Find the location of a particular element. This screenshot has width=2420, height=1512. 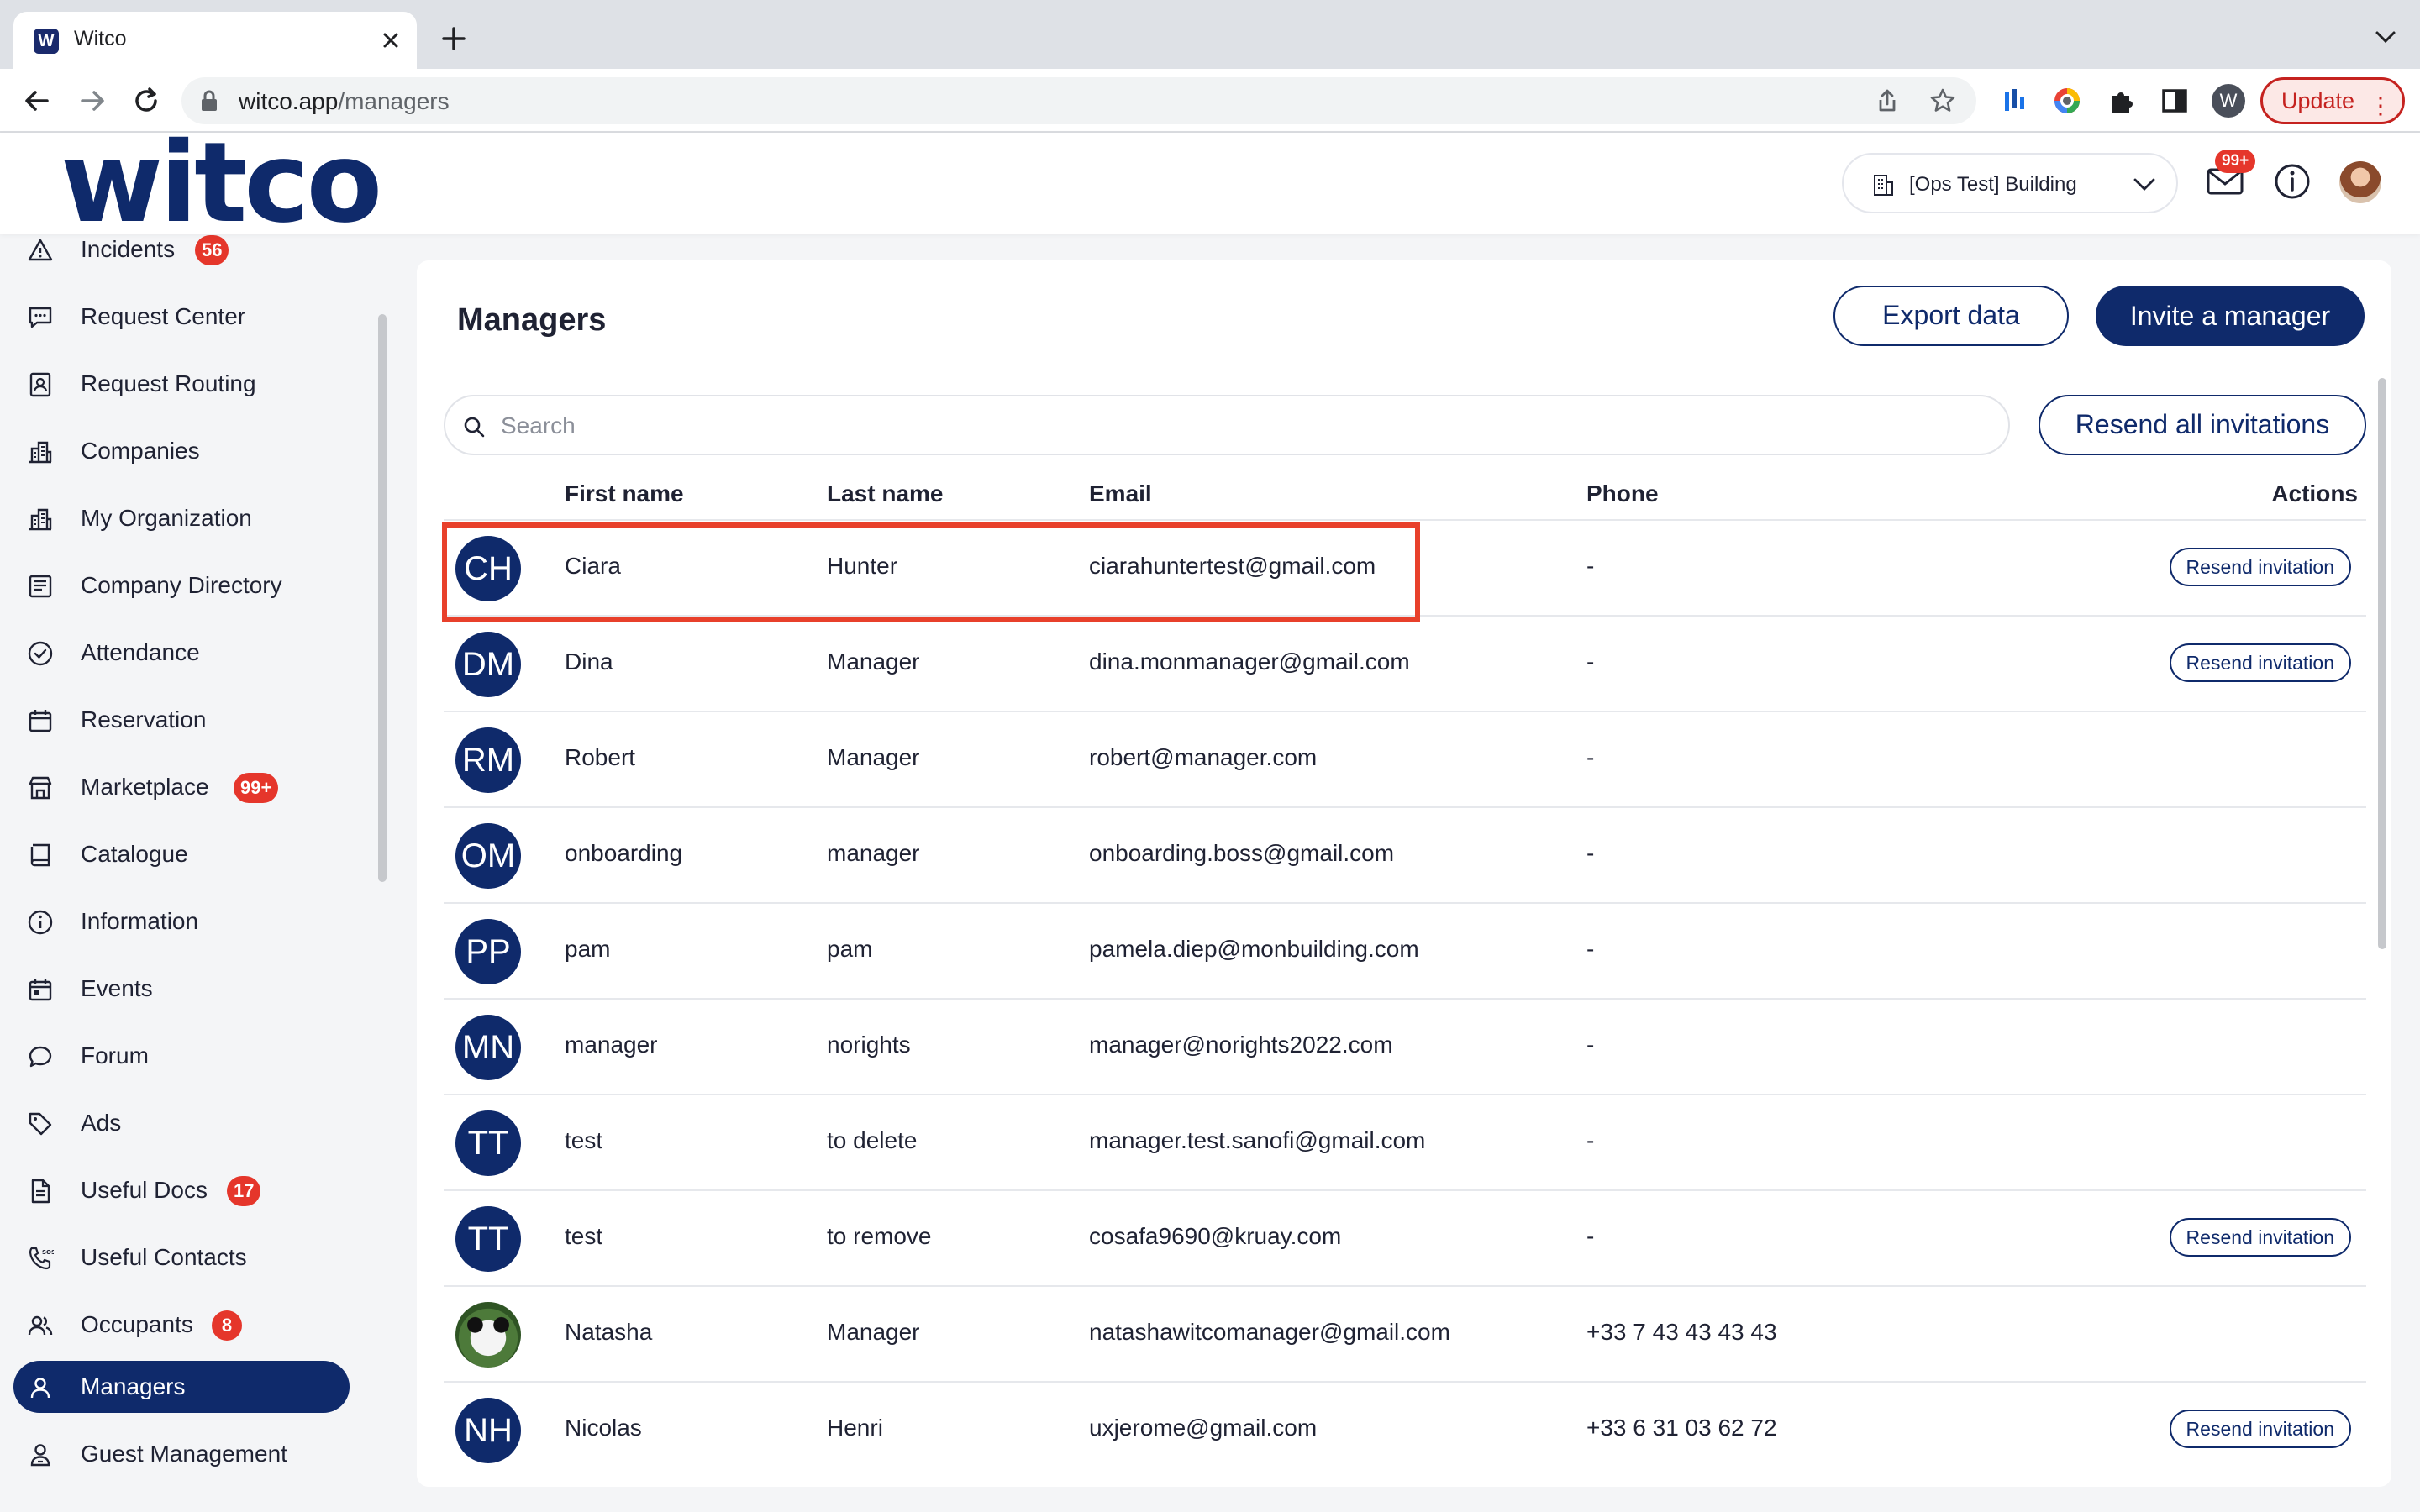

avatar-initials: TT is located at coordinates (488, 1239).